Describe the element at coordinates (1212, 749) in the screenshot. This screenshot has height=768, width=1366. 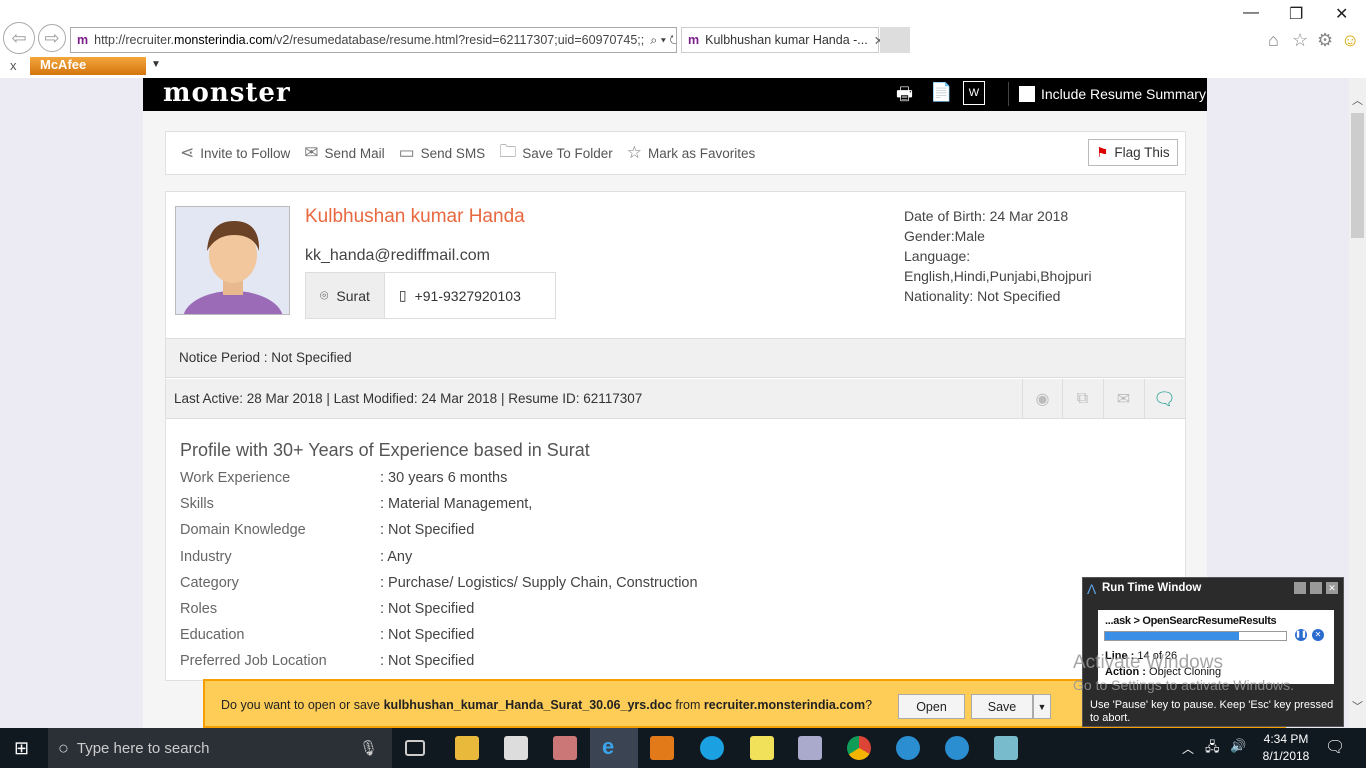
I see `network-icon: 🖧` at that location.